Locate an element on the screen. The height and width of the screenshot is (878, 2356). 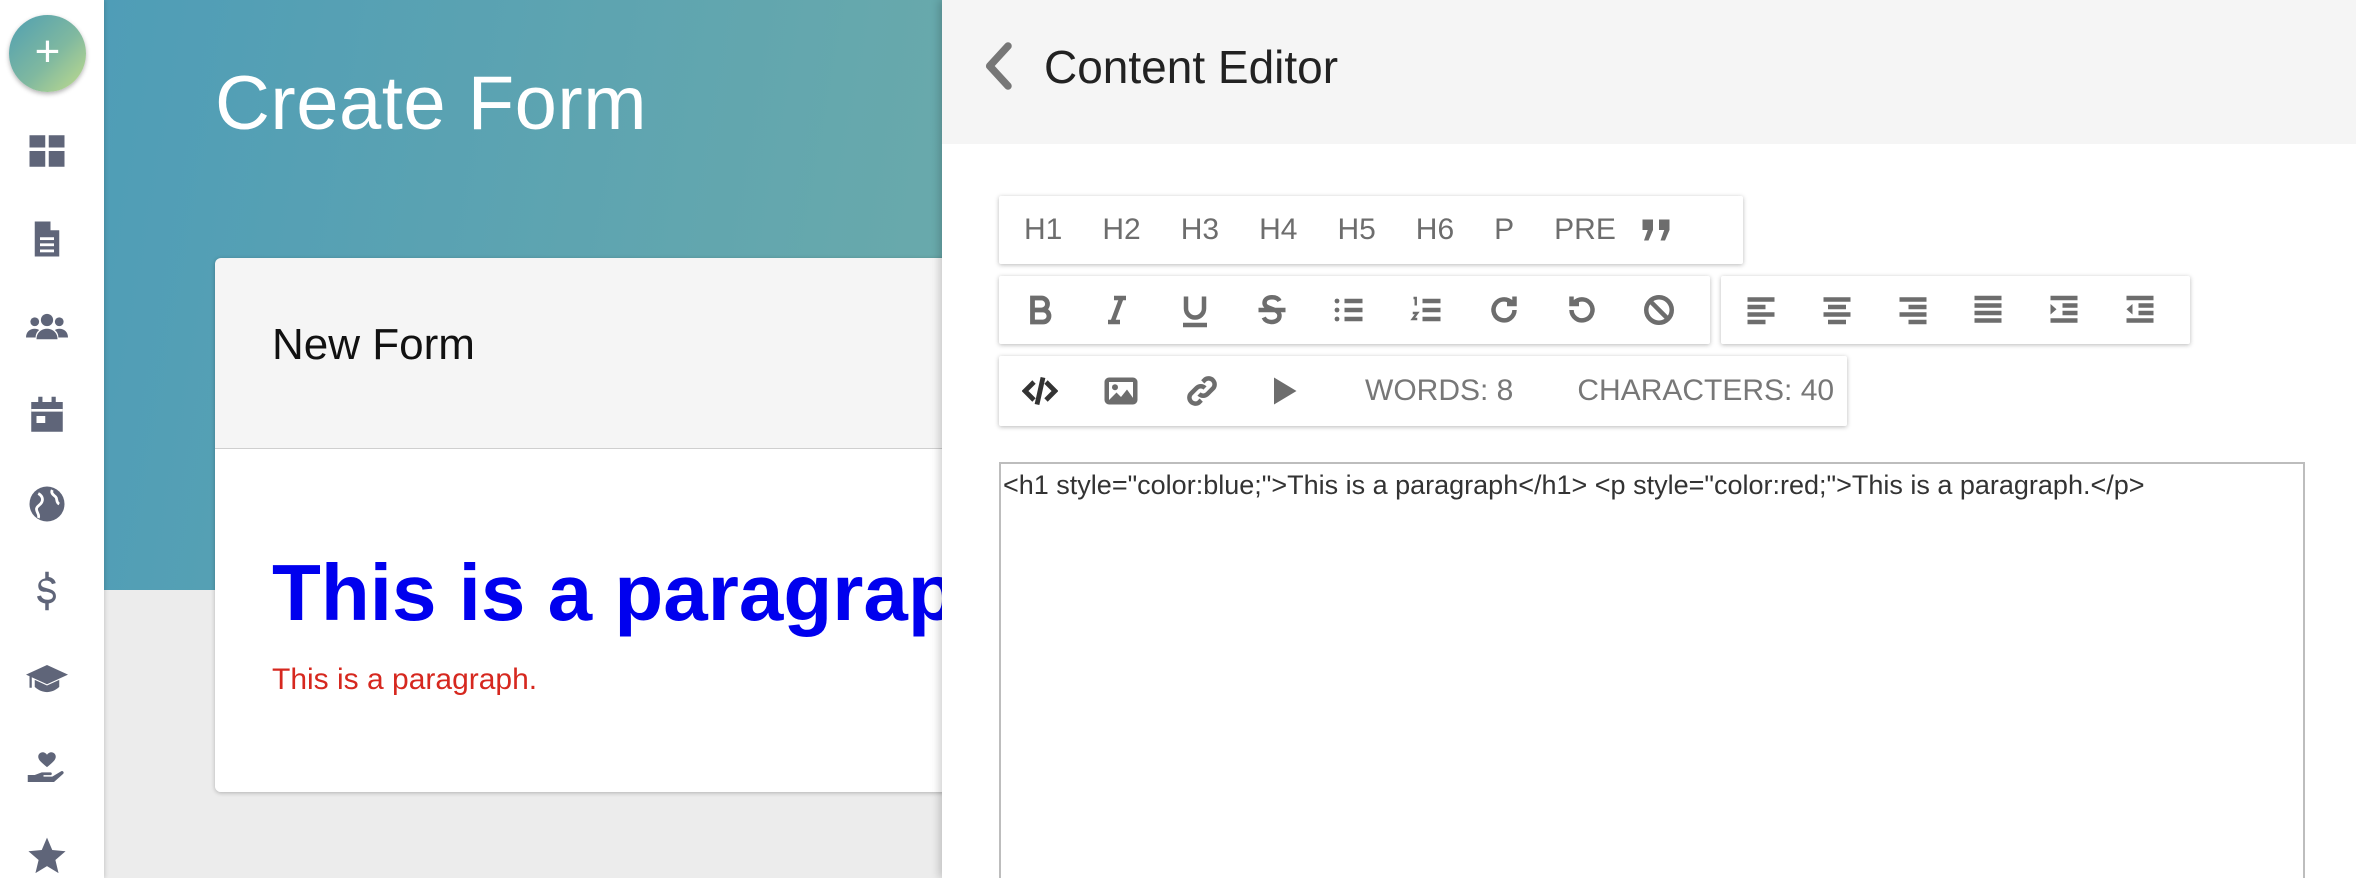
outdent-icon is located at coordinates (2140, 310).